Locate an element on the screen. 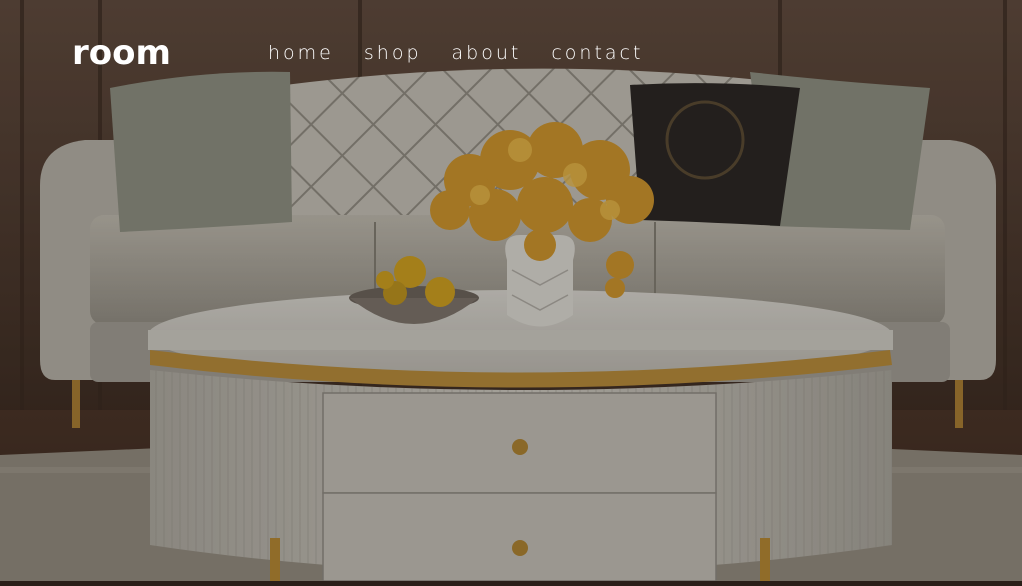 This screenshot has width=1022, height=586. nav-link-about: about is located at coordinates (487, 53).